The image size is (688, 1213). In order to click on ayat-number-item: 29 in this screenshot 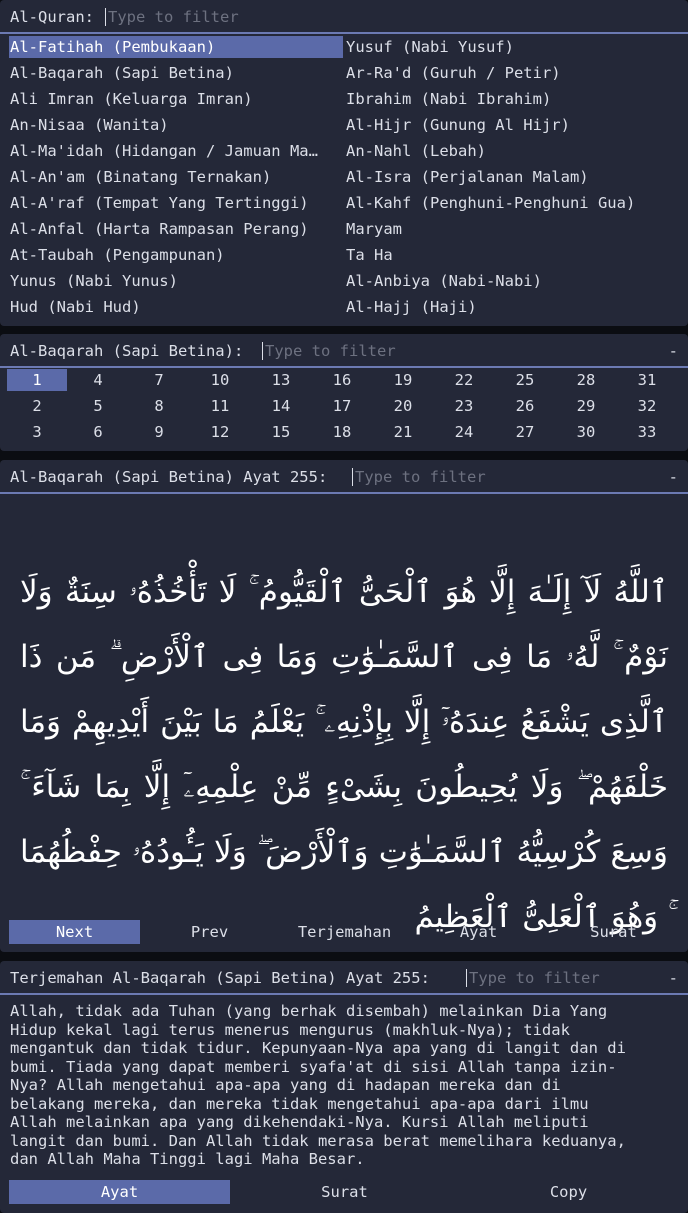, I will do `click(586, 406)`.